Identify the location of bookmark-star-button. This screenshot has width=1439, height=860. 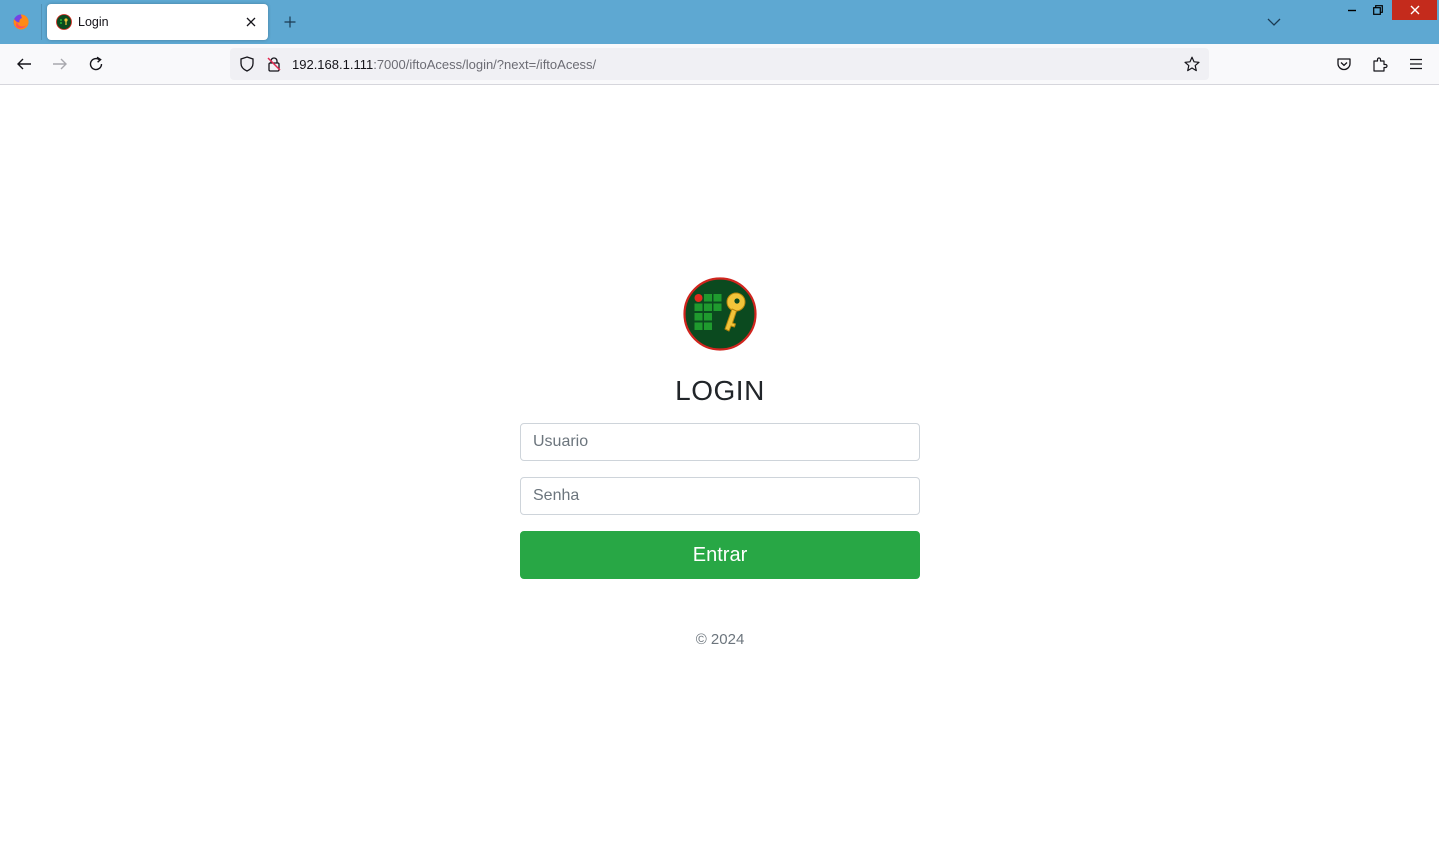
(1192, 64).